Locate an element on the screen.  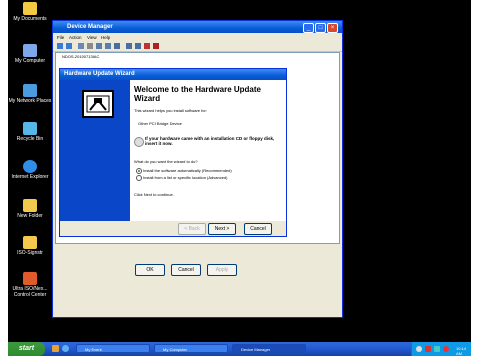
desktop-icon-label: Recycle Bin is located at coordinates (30, 139).